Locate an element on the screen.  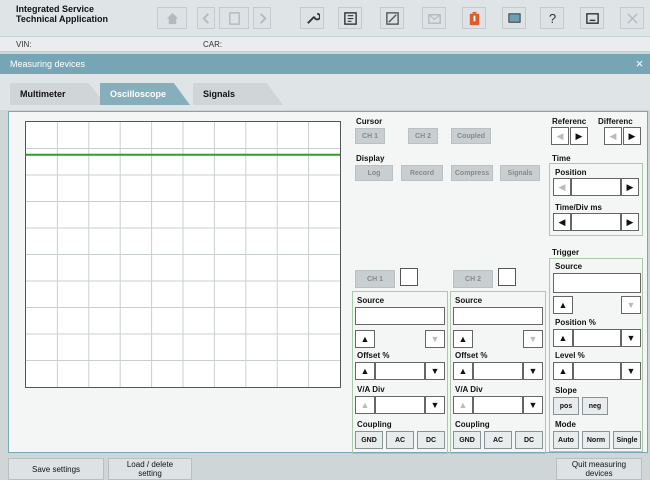
trigger-position-down: ▼ is located at coordinates (631, 338).